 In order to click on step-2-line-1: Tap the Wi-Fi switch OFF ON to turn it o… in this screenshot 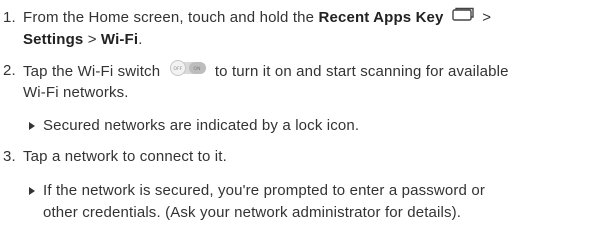, I will do `click(266, 71)`.